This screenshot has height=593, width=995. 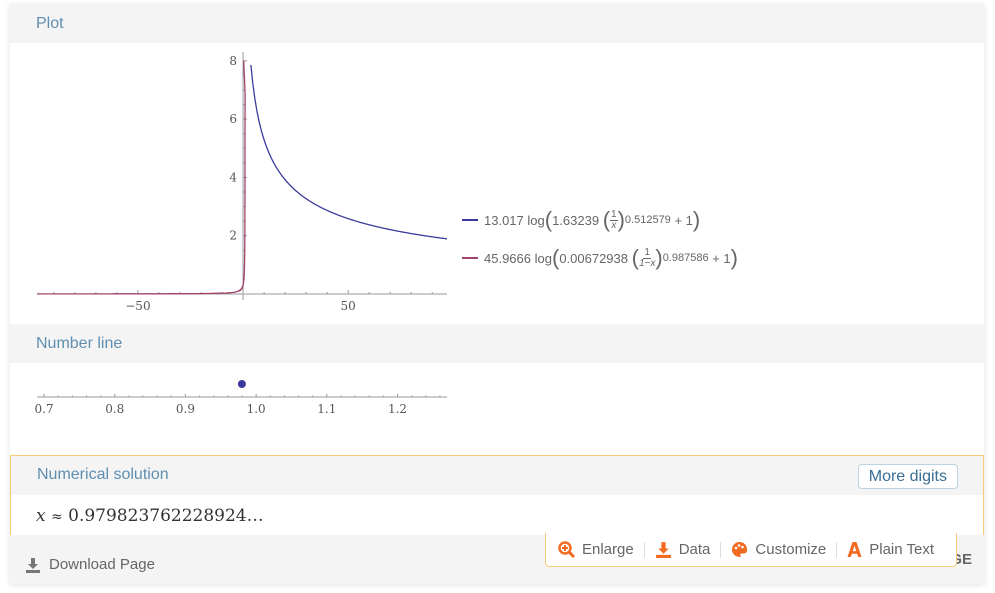 What do you see at coordinates (576, 220) in the screenshot?
I see `legend-inner-coef-1: 1.63239` at bounding box center [576, 220].